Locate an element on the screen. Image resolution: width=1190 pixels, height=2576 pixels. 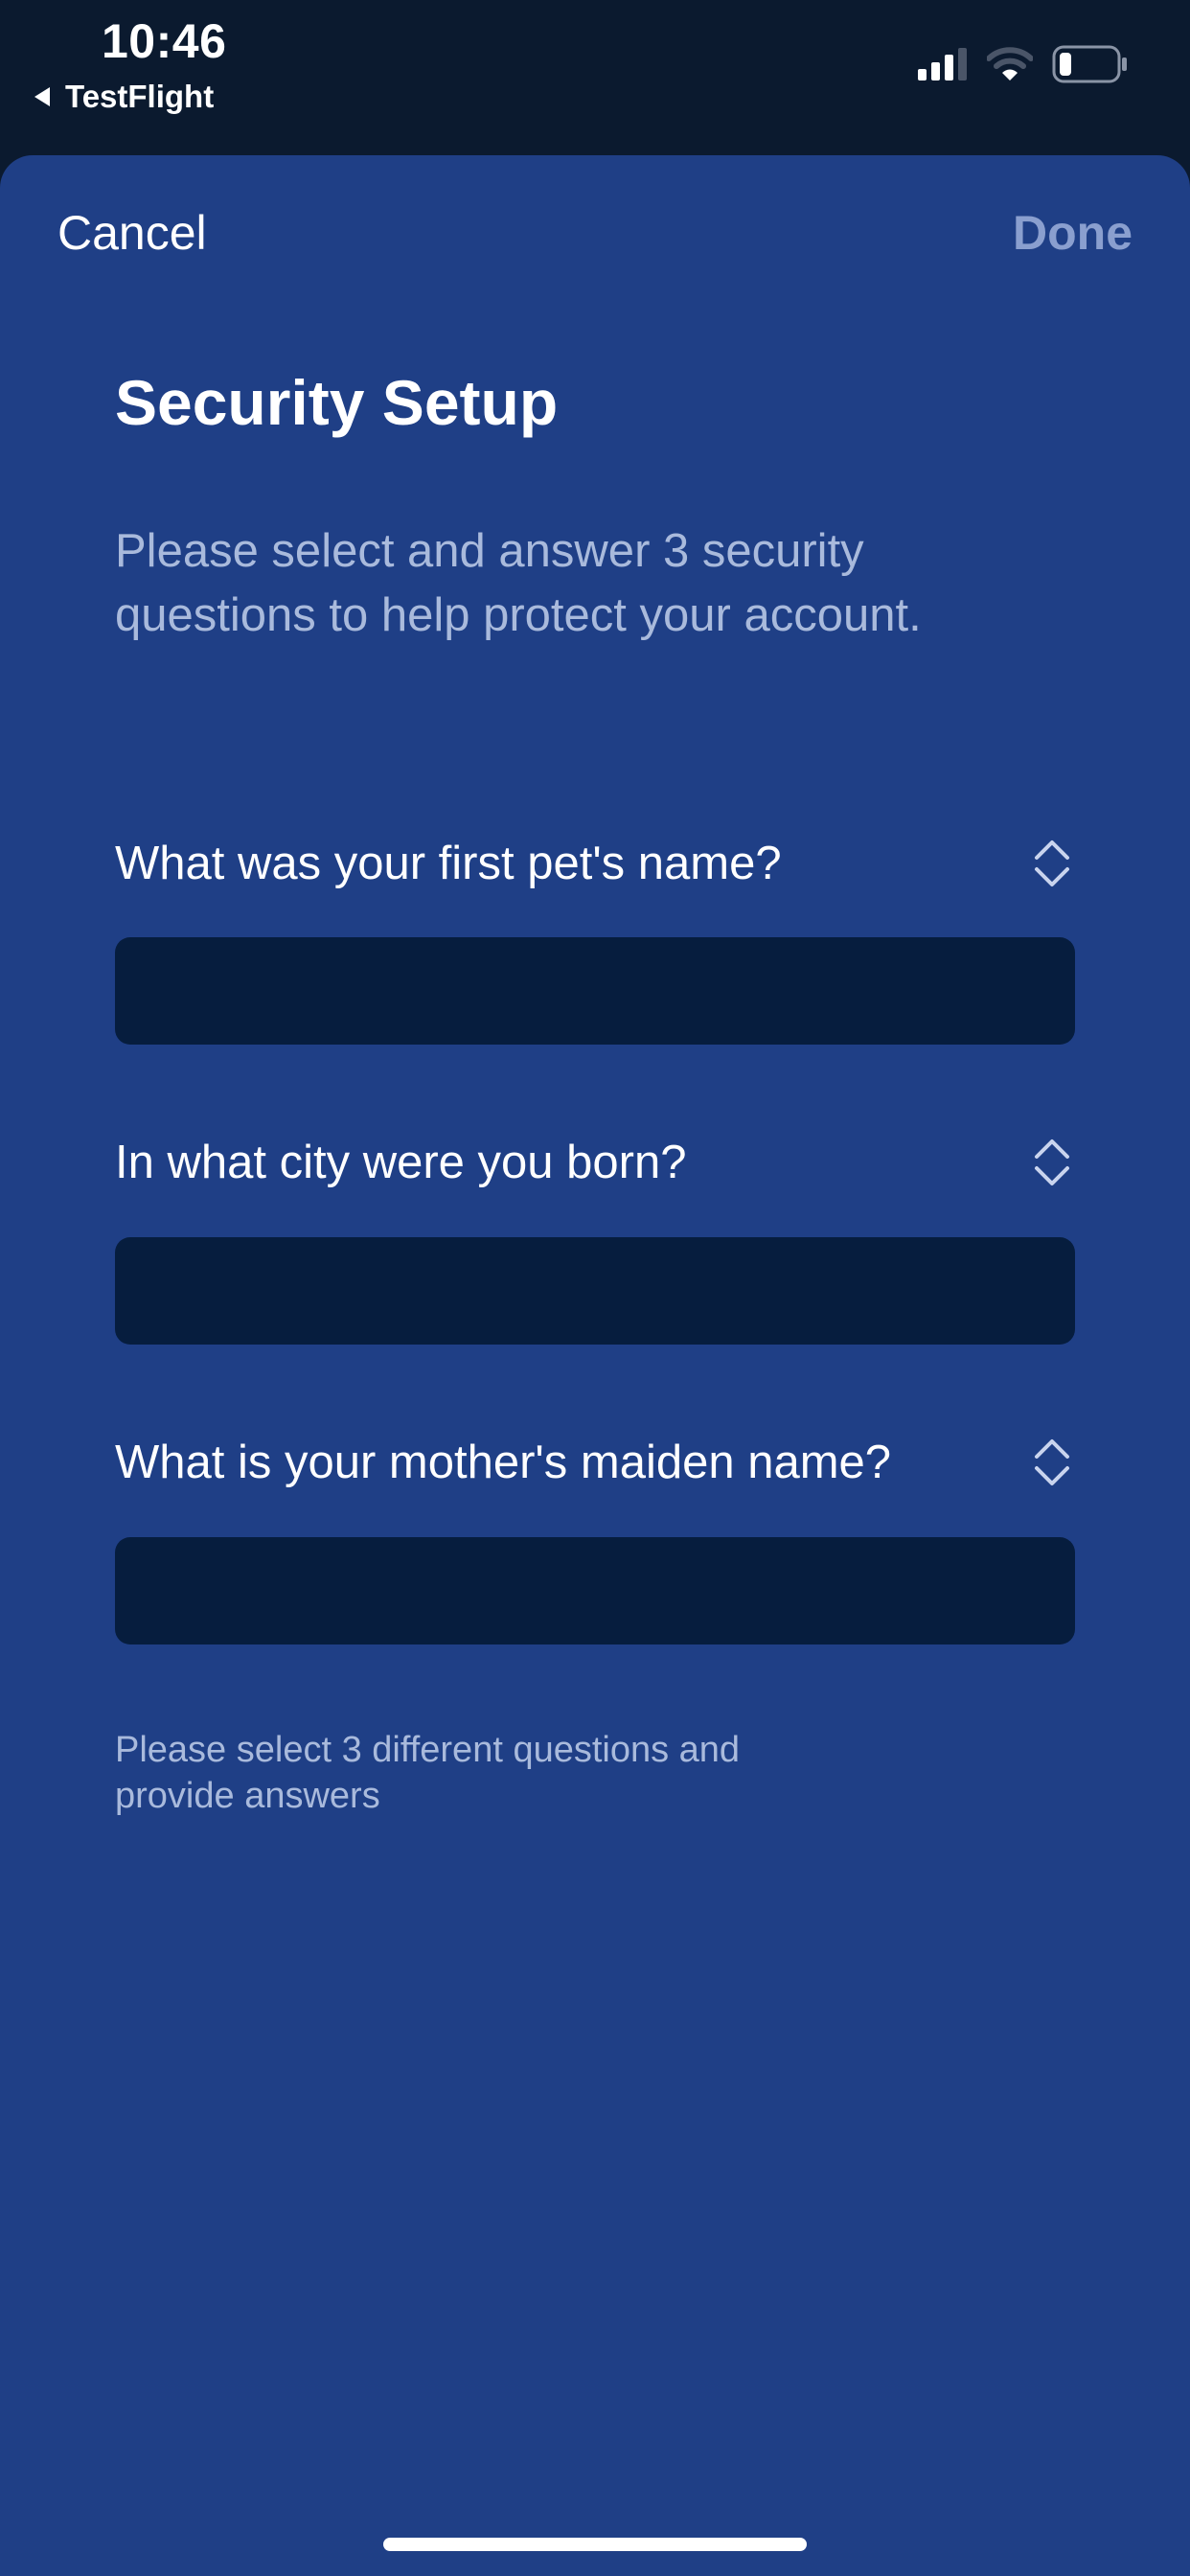
page-title: Security Setup is located at coordinates (337, 402).